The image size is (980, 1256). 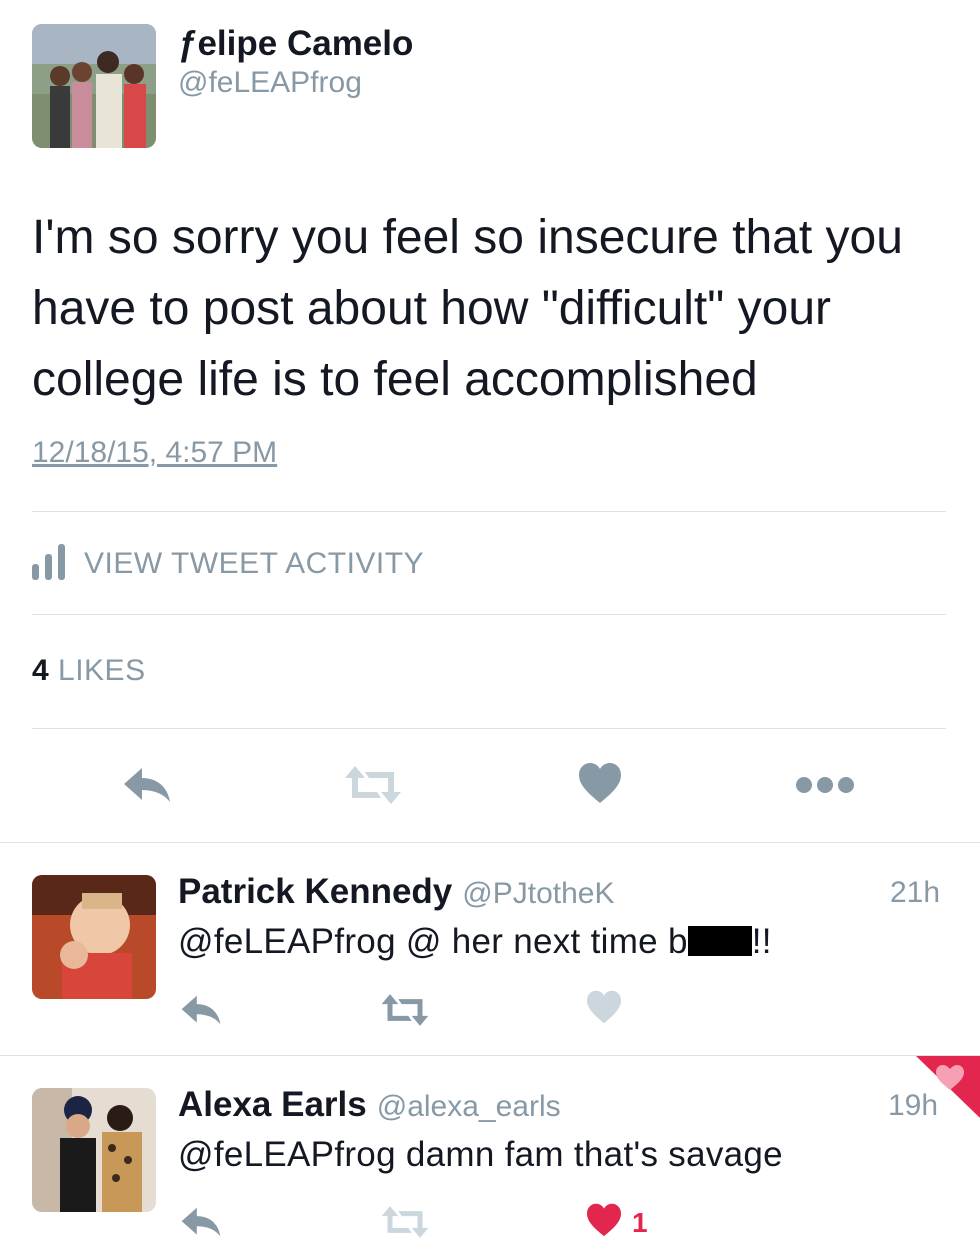 What do you see at coordinates (468, 1106) in the screenshot?
I see `reply-author-handle: @alexa_earls` at bounding box center [468, 1106].